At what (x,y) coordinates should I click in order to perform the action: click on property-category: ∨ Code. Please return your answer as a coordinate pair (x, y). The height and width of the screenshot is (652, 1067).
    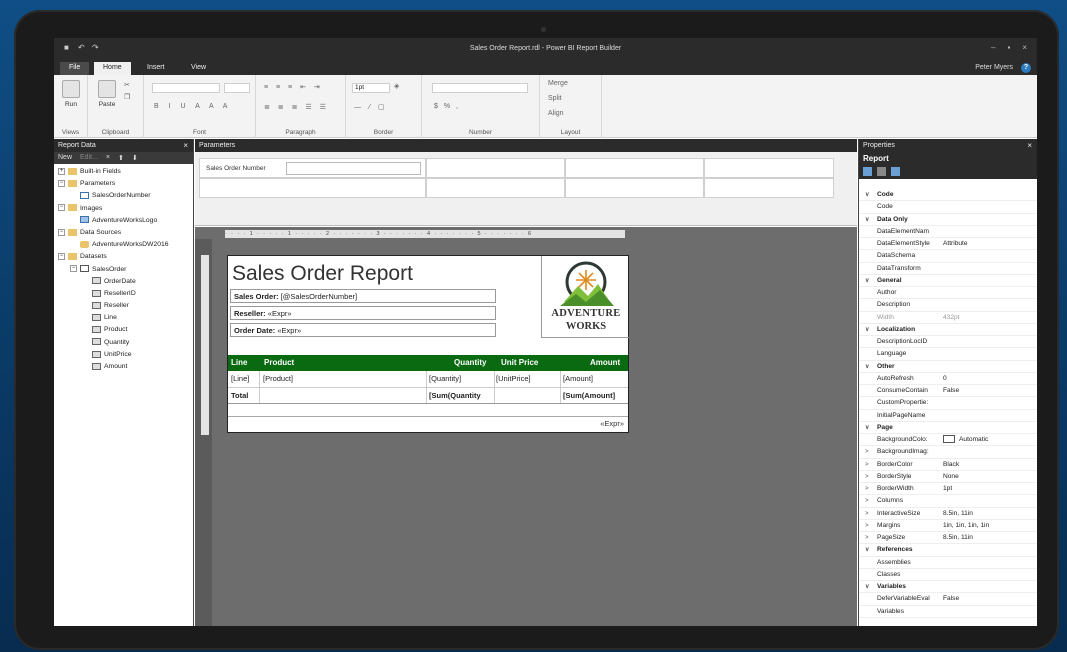
    Looking at the image, I should click on (948, 195).